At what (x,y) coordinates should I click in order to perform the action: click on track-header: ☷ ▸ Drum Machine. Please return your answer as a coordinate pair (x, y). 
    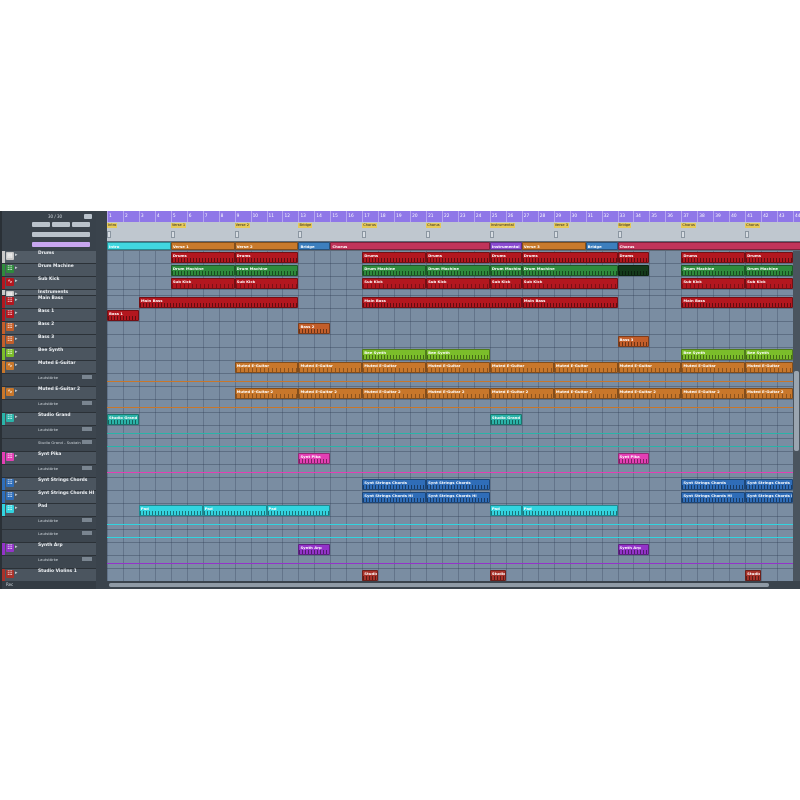
    Looking at the image, I should click on (49, 274).